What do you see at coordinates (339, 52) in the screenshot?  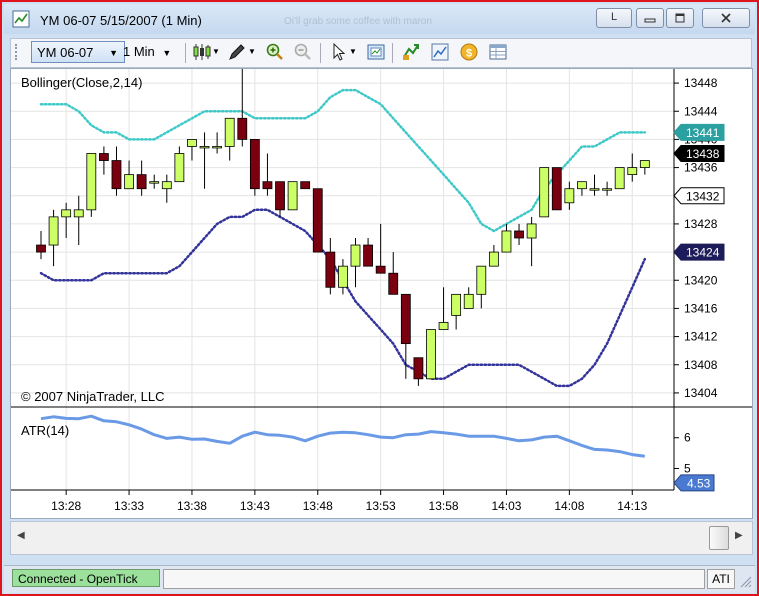 I see `cursor-pointer-icon` at bounding box center [339, 52].